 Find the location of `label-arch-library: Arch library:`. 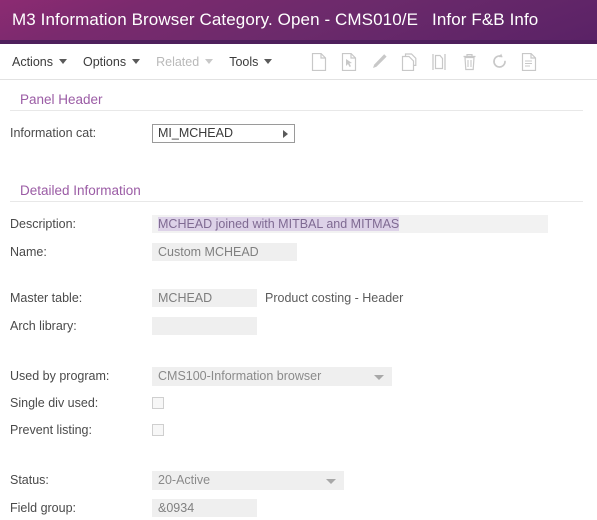

label-arch-library: Arch library: is located at coordinates (43, 326).